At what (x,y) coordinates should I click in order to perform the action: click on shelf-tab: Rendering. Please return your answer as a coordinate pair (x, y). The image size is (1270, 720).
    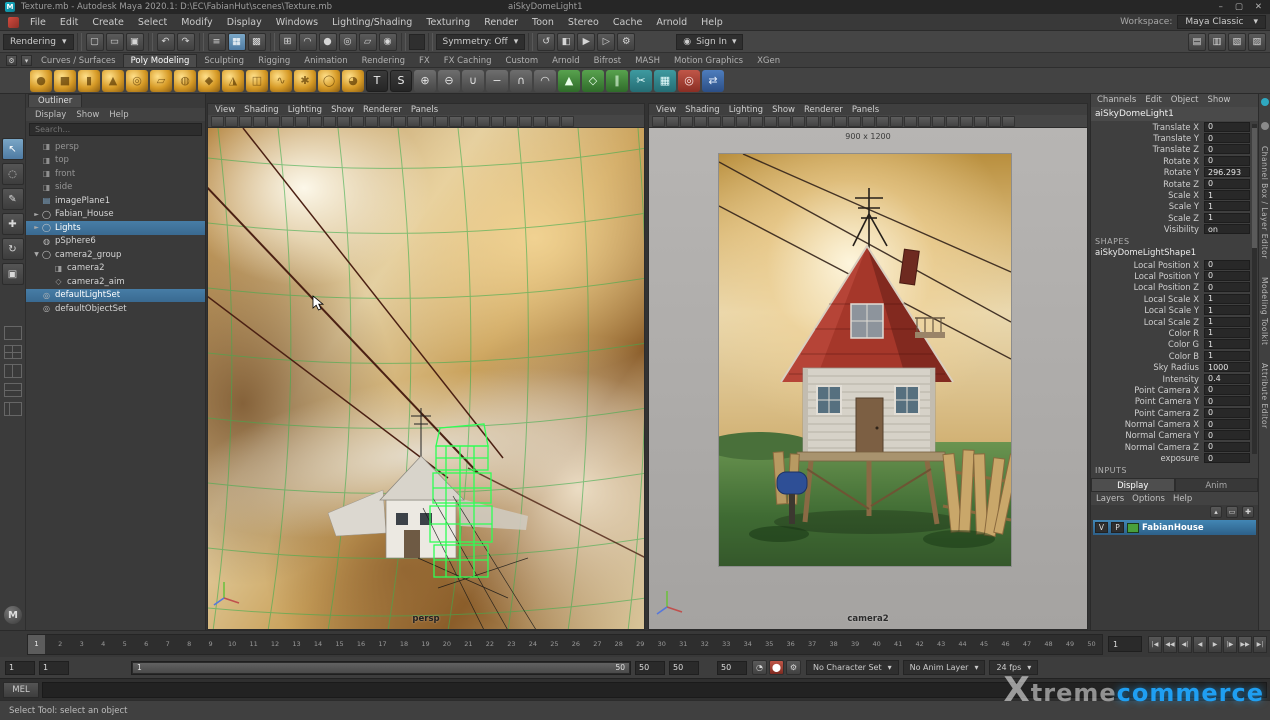
    Looking at the image, I should click on (383, 61).